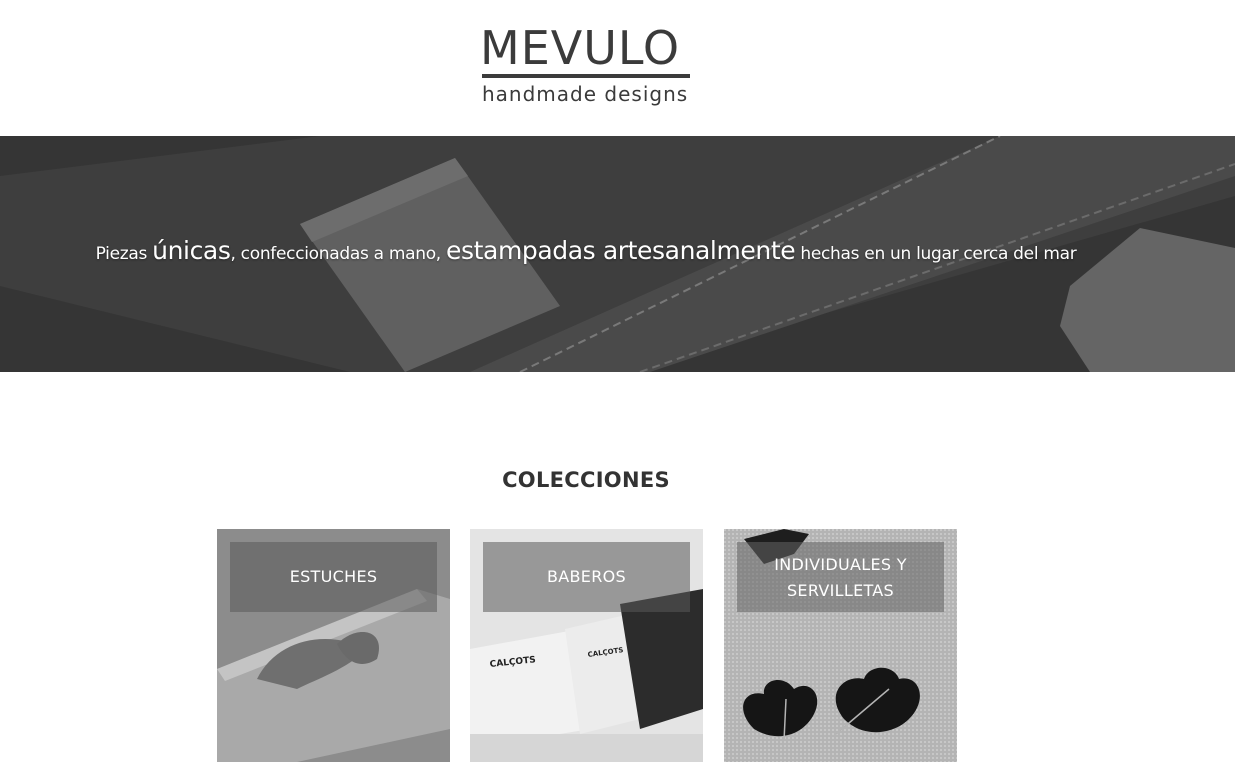 The width and height of the screenshot is (1235, 774). I want to click on logo-wordmark: MEVULO, so click(580, 48).